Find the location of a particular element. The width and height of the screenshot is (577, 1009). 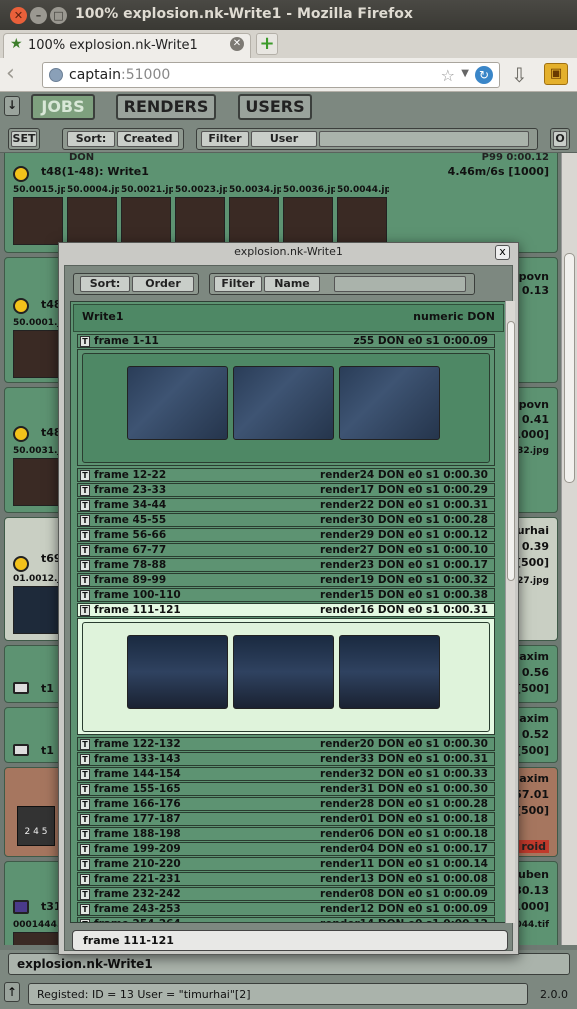

sort-control: Sort: Created is located at coordinates (123, 139).